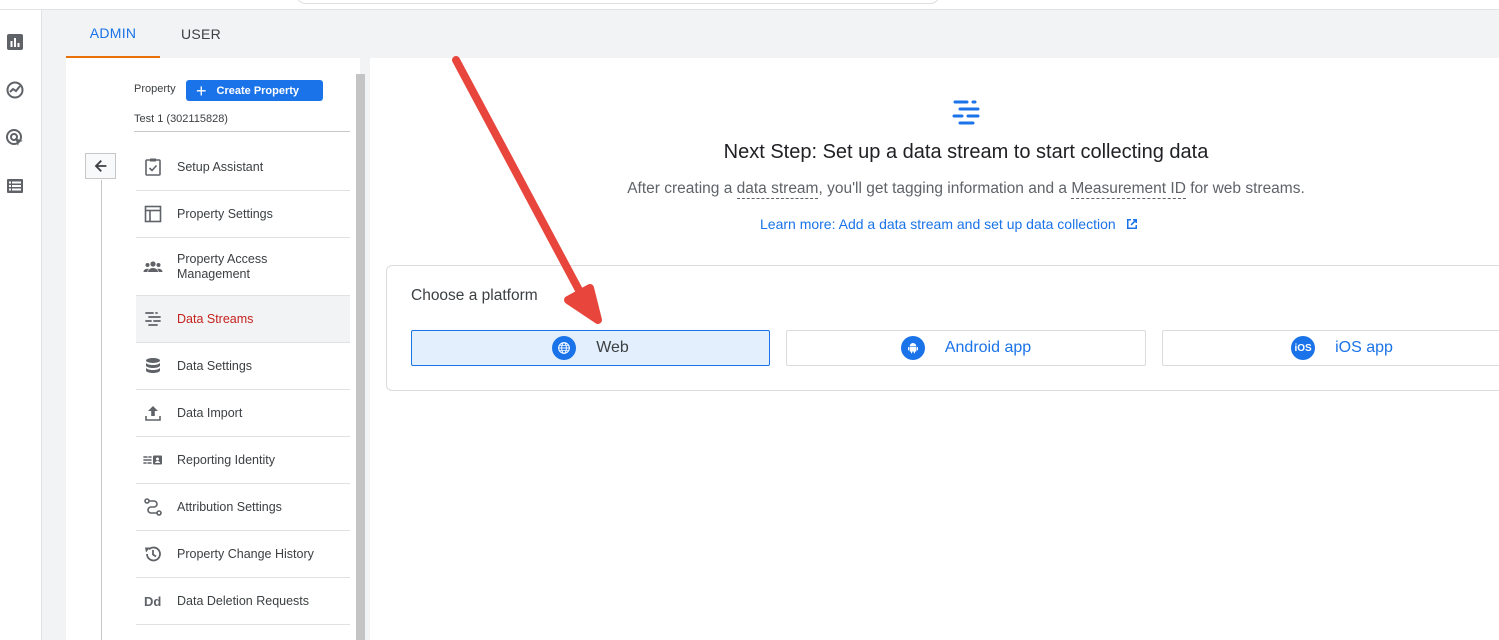  Describe the element at coordinates (612, 347) in the screenshot. I see `web-label: Web` at that location.